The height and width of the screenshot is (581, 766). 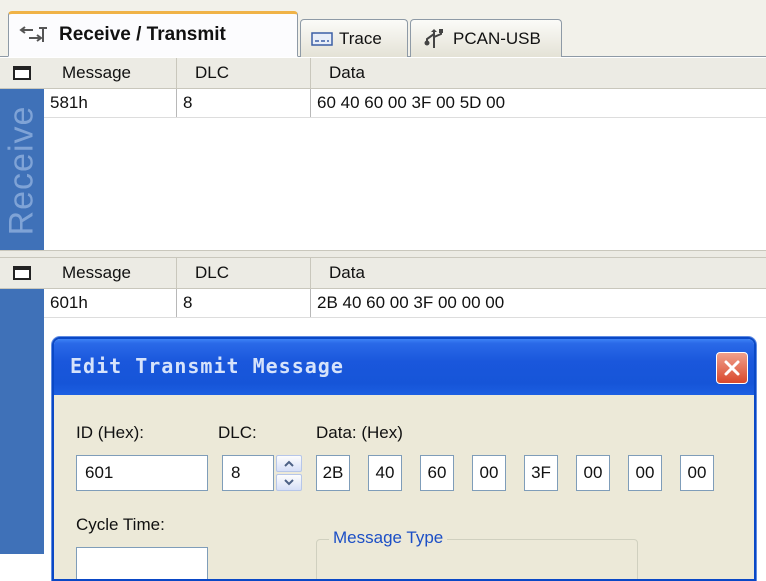 What do you see at coordinates (207, 366) in the screenshot?
I see `dialog-title: Edit Transmit Message` at bounding box center [207, 366].